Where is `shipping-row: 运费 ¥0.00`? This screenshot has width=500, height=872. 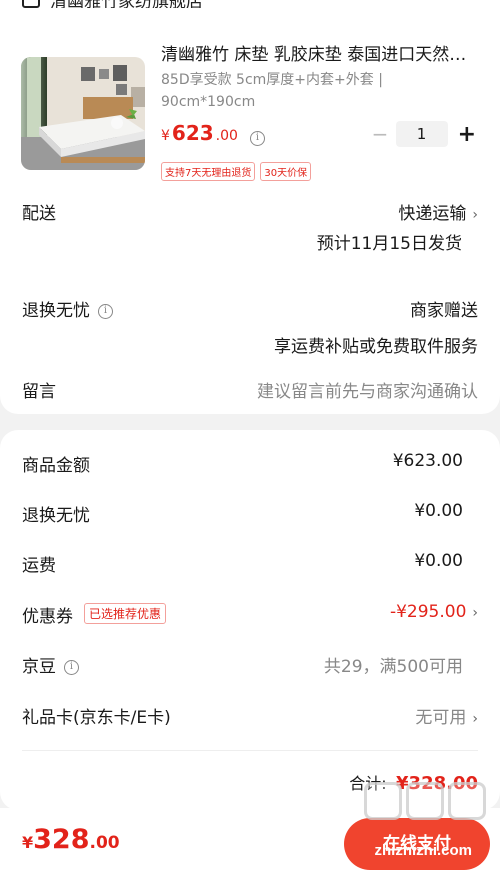
shipping-row: 运费 ¥0.00 is located at coordinates (250, 563).